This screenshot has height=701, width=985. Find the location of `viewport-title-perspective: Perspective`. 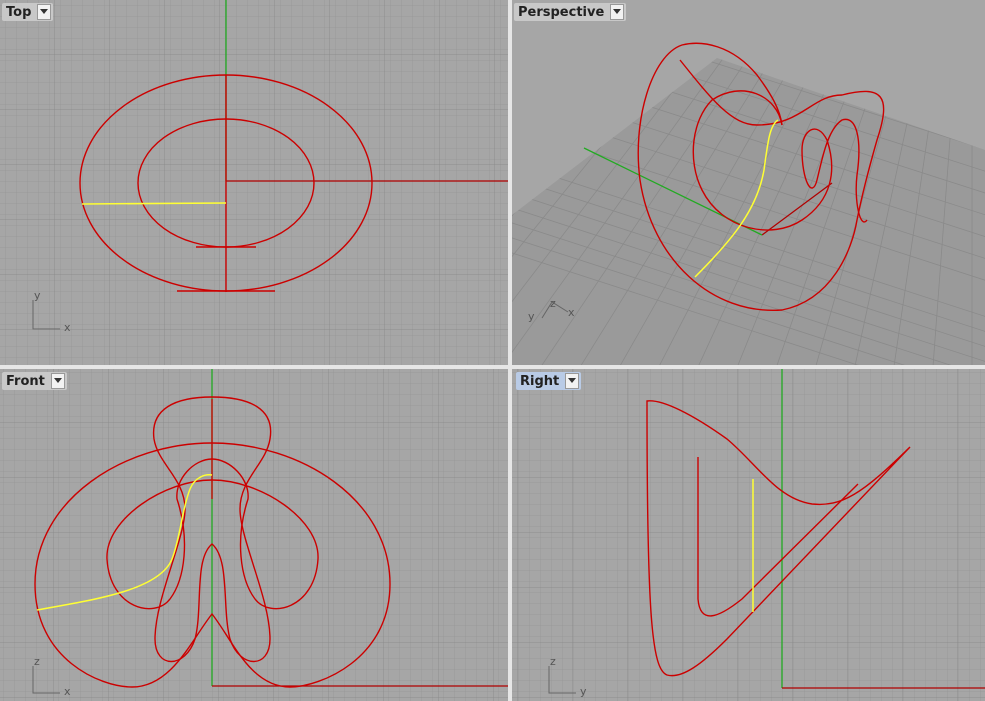

viewport-title-perspective: Perspective is located at coordinates (570, 12).